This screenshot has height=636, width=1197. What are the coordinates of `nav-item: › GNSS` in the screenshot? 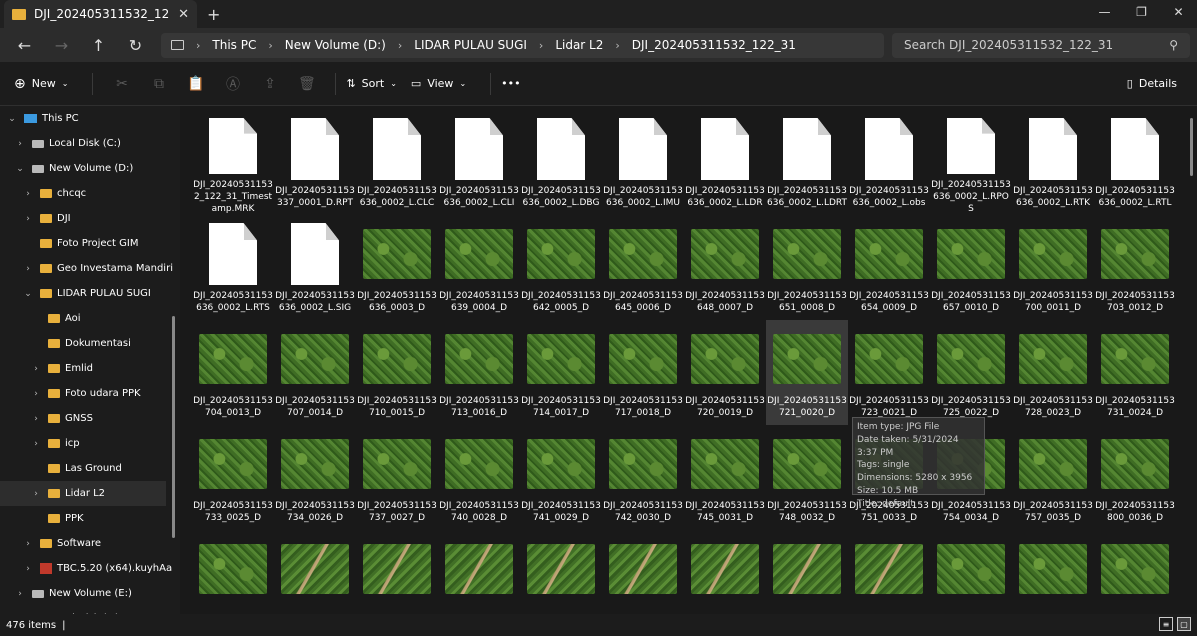 It's located at (90, 418).